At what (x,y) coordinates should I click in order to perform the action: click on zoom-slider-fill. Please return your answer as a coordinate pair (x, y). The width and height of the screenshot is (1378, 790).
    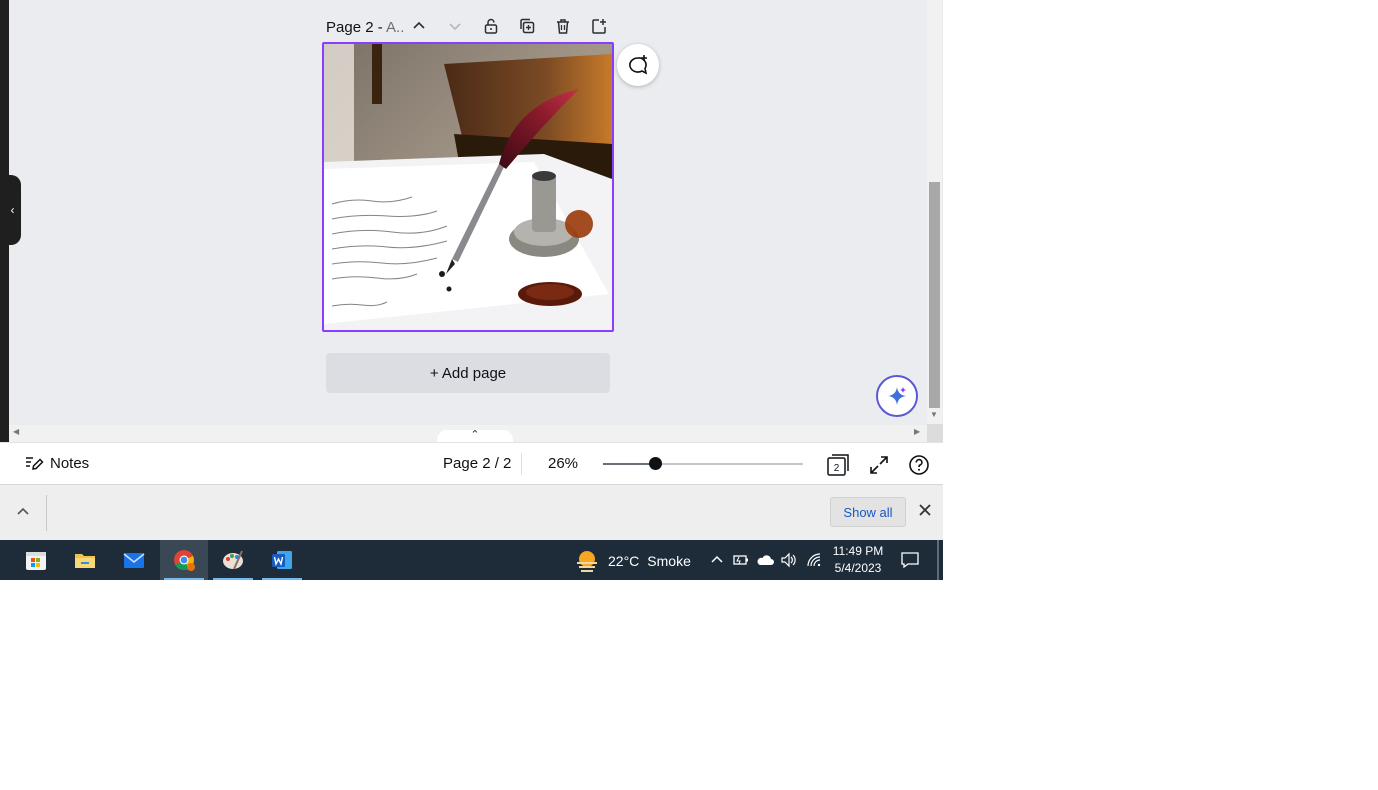
    Looking at the image, I should click on (629, 464).